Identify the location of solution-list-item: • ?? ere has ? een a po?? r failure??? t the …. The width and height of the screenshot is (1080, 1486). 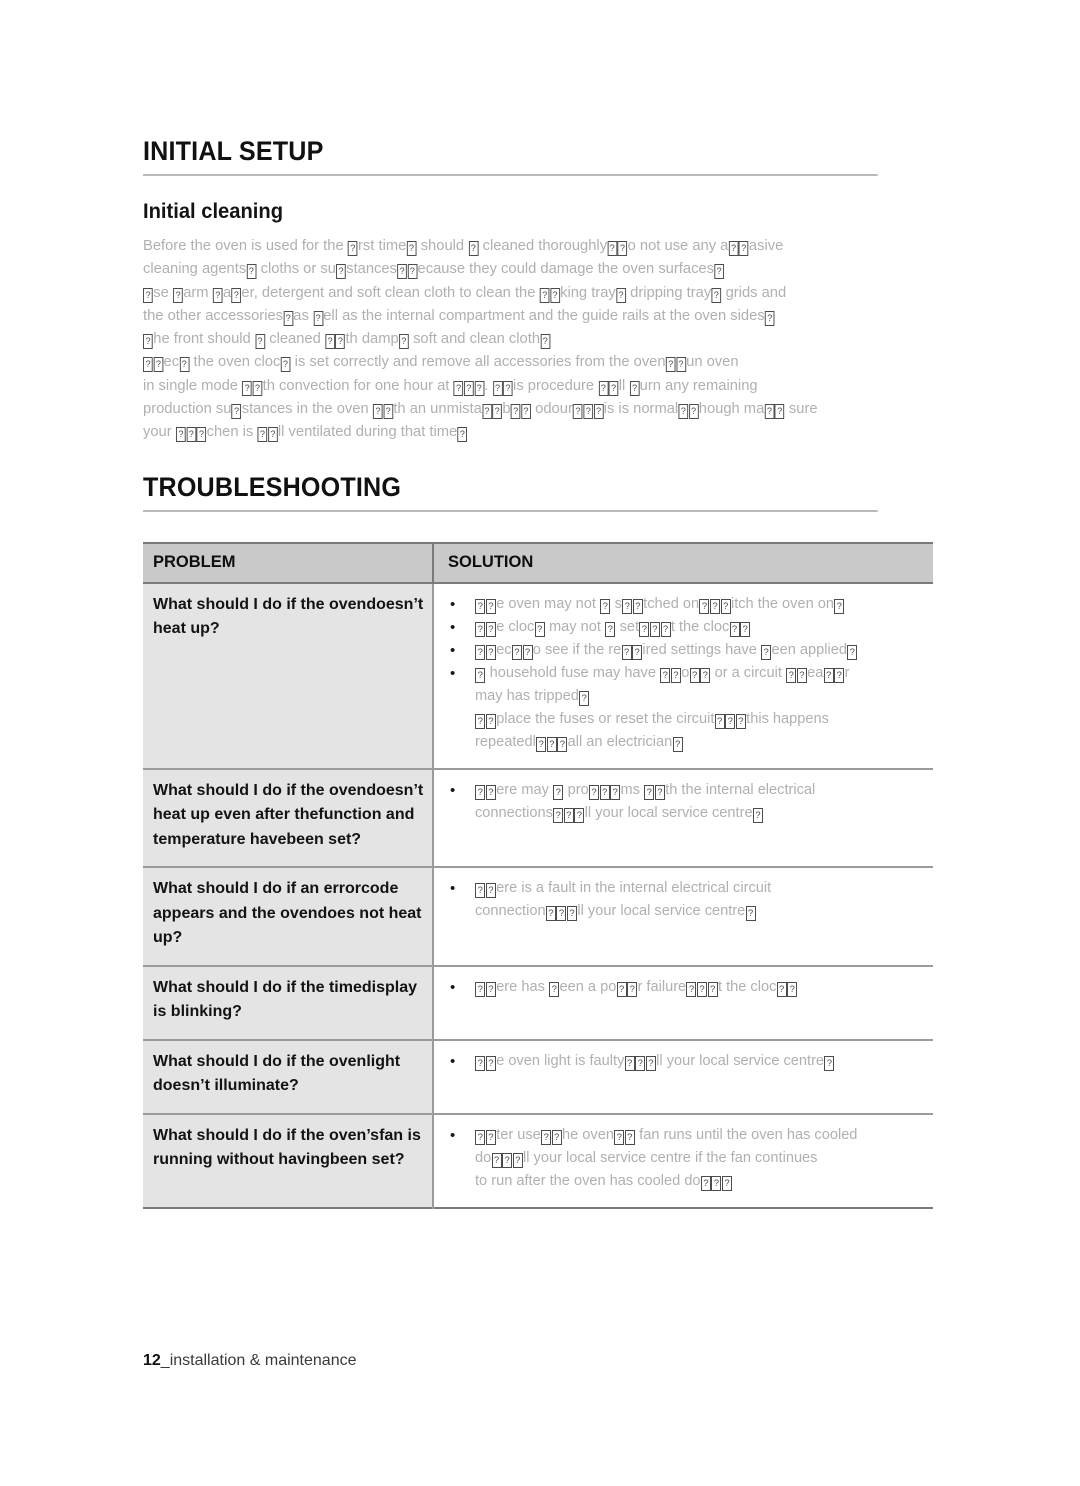
(687, 987).